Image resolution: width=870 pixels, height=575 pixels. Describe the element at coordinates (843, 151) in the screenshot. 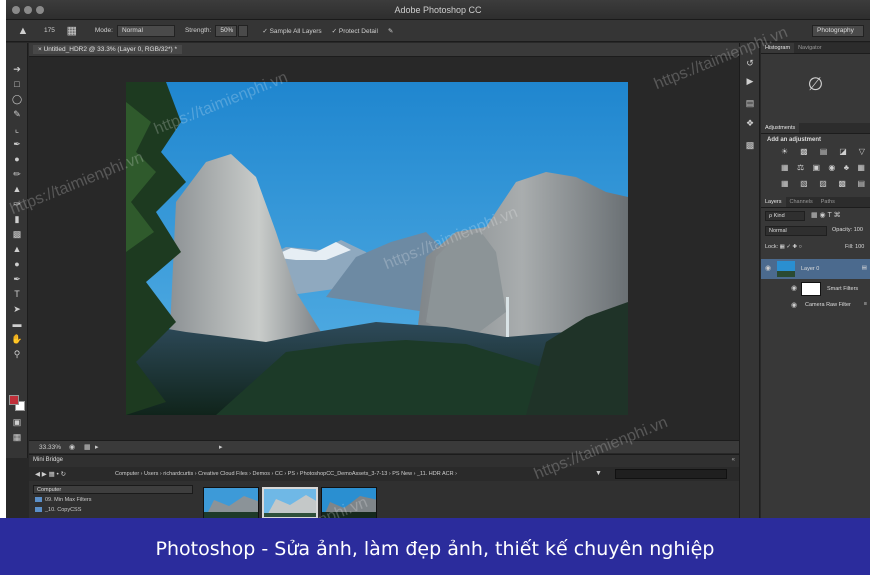

I see `exposure-icon: ◪` at that location.